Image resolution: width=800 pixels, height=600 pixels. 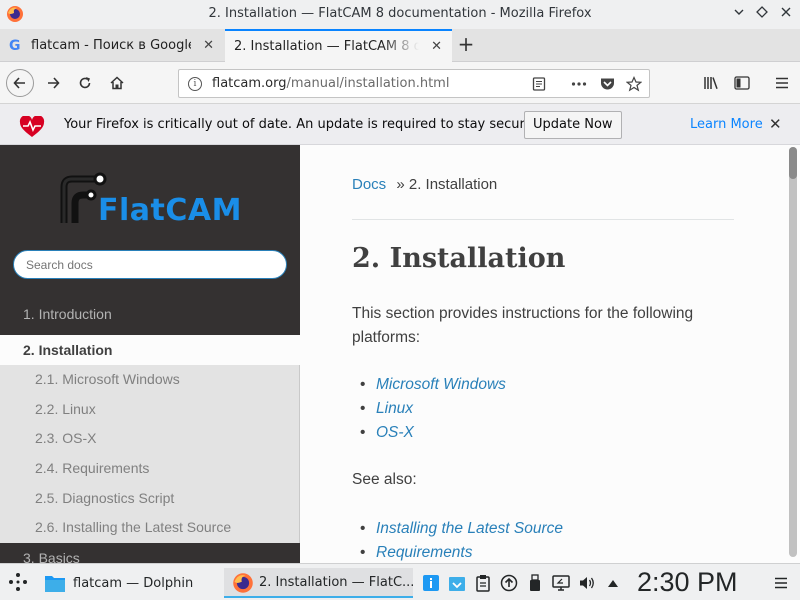 I want to click on task-dolphin: flatcam — Dolphin, so click(x=130, y=583).